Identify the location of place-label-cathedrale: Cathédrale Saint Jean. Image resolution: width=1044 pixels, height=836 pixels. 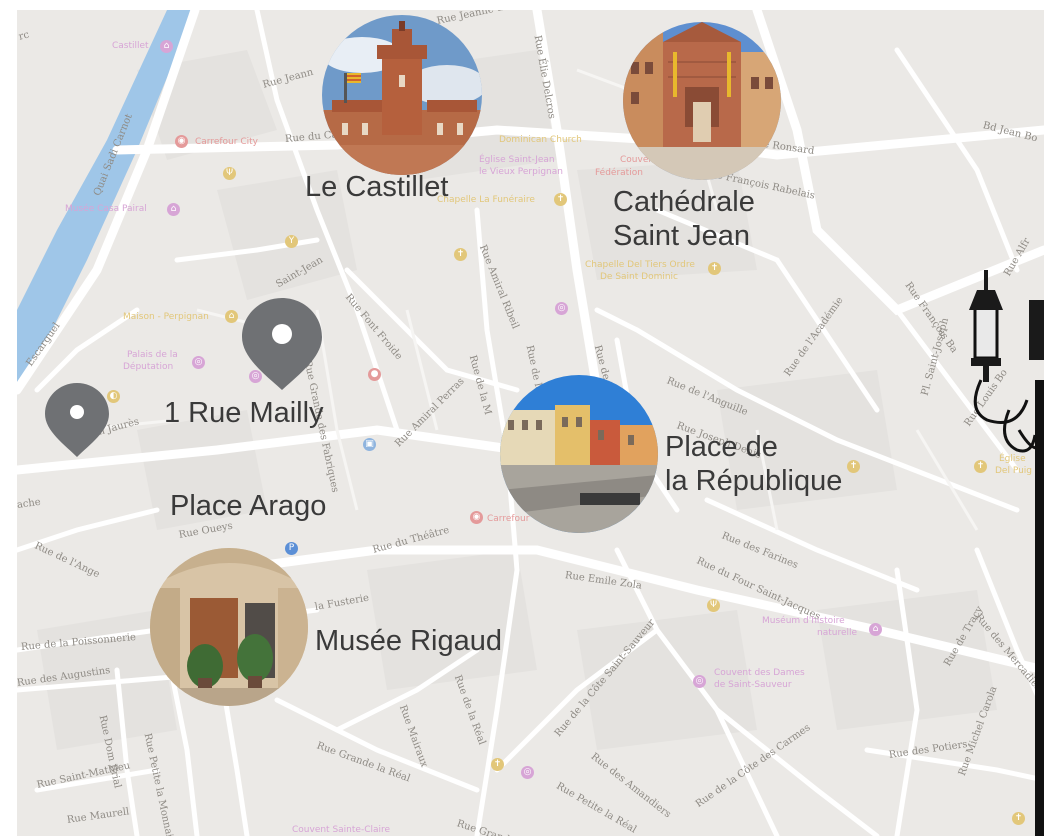
(684, 219).